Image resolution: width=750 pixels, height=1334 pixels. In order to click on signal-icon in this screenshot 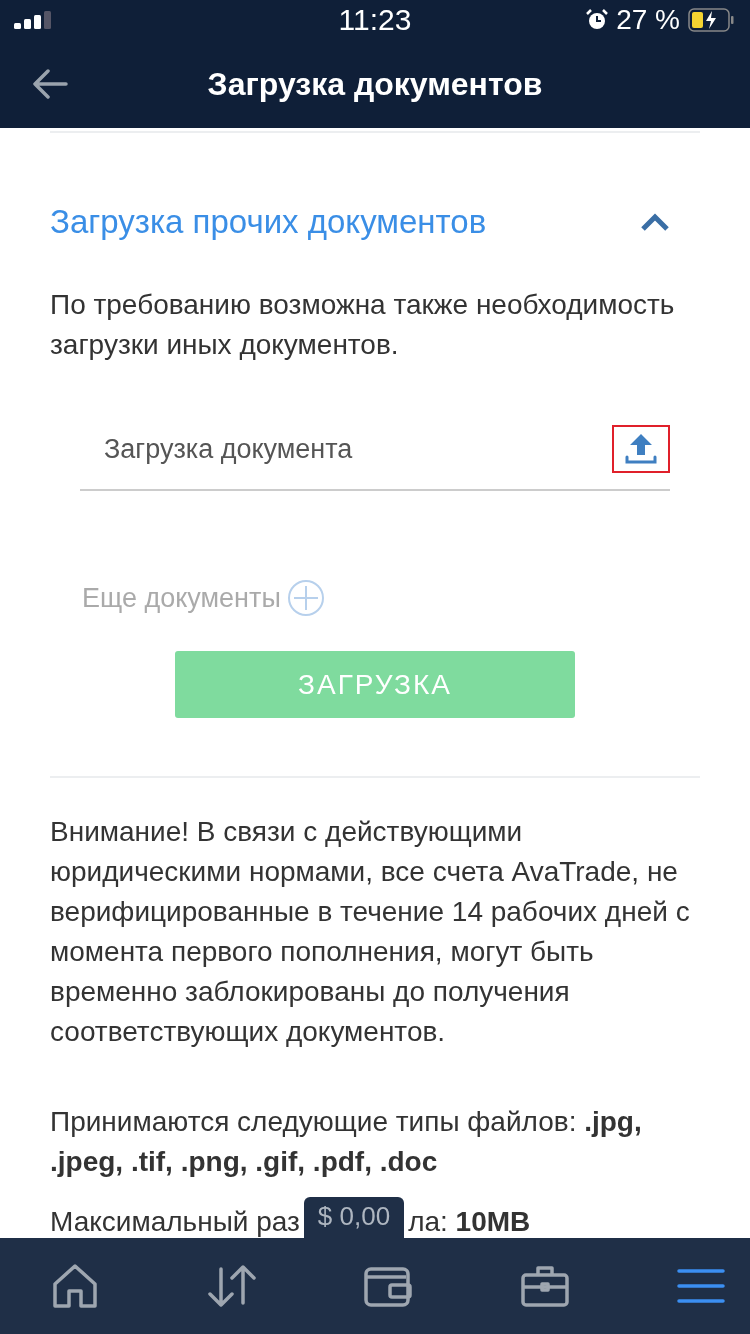, I will do `click(34, 20)`.